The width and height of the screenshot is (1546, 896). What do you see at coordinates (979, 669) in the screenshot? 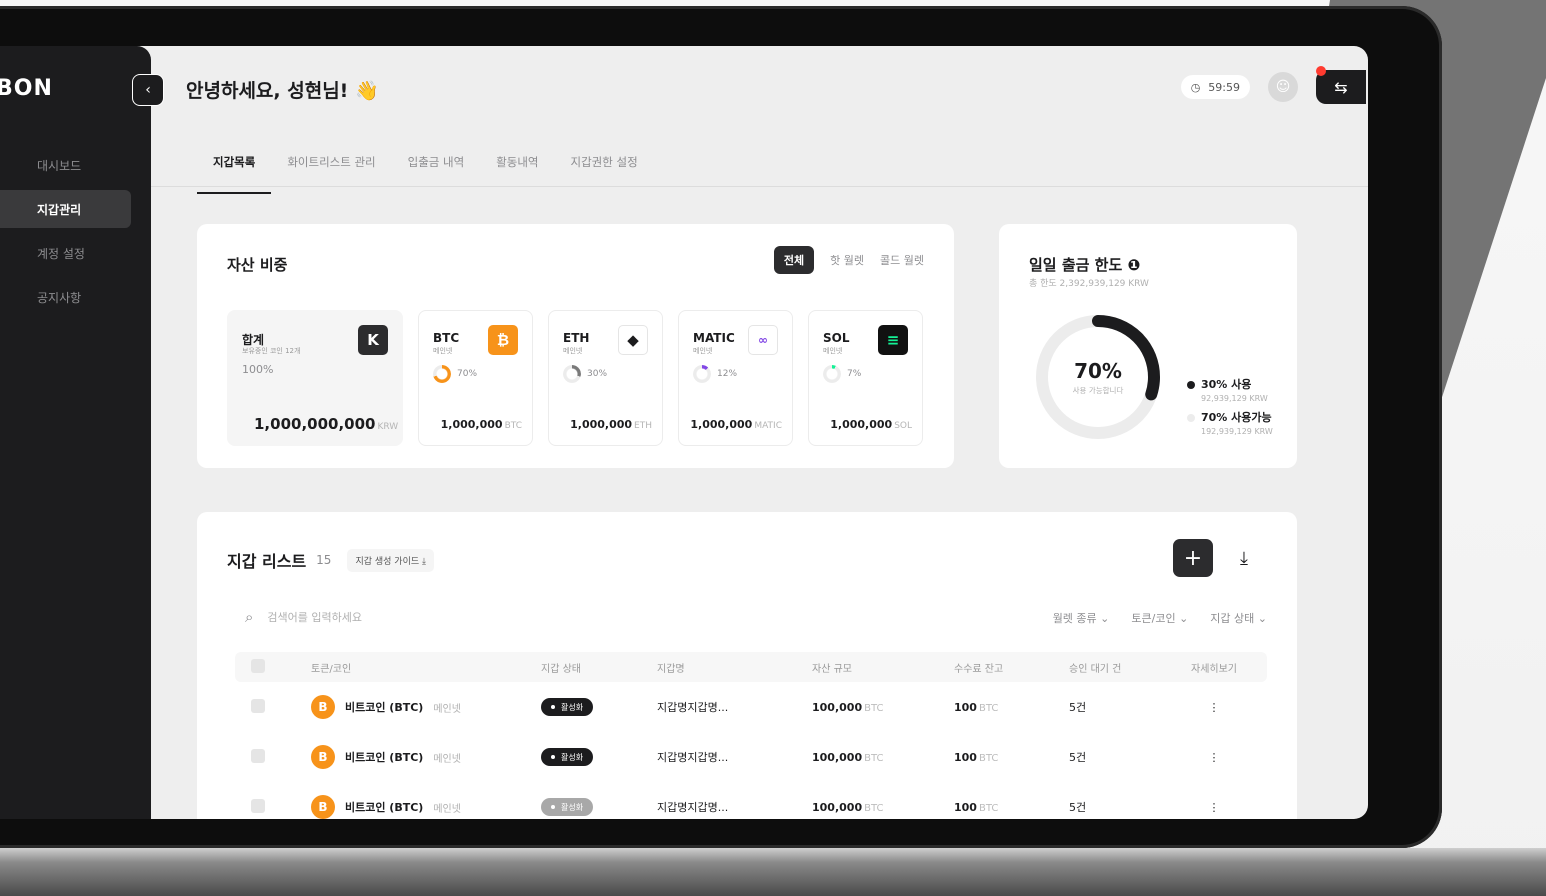
I see `column-header: 수수료 잔고` at bounding box center [979, 669].